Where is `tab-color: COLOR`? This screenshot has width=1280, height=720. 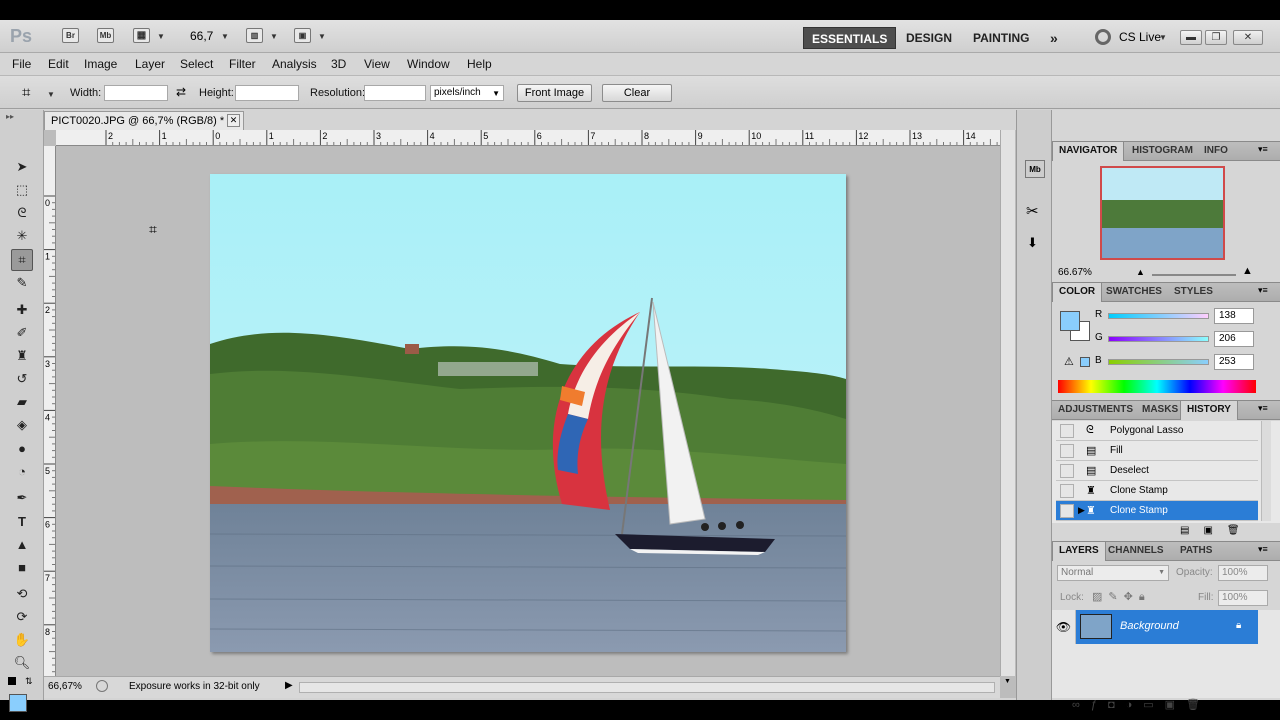 tab-color: COLOR is located at coordinates (1077, 292).